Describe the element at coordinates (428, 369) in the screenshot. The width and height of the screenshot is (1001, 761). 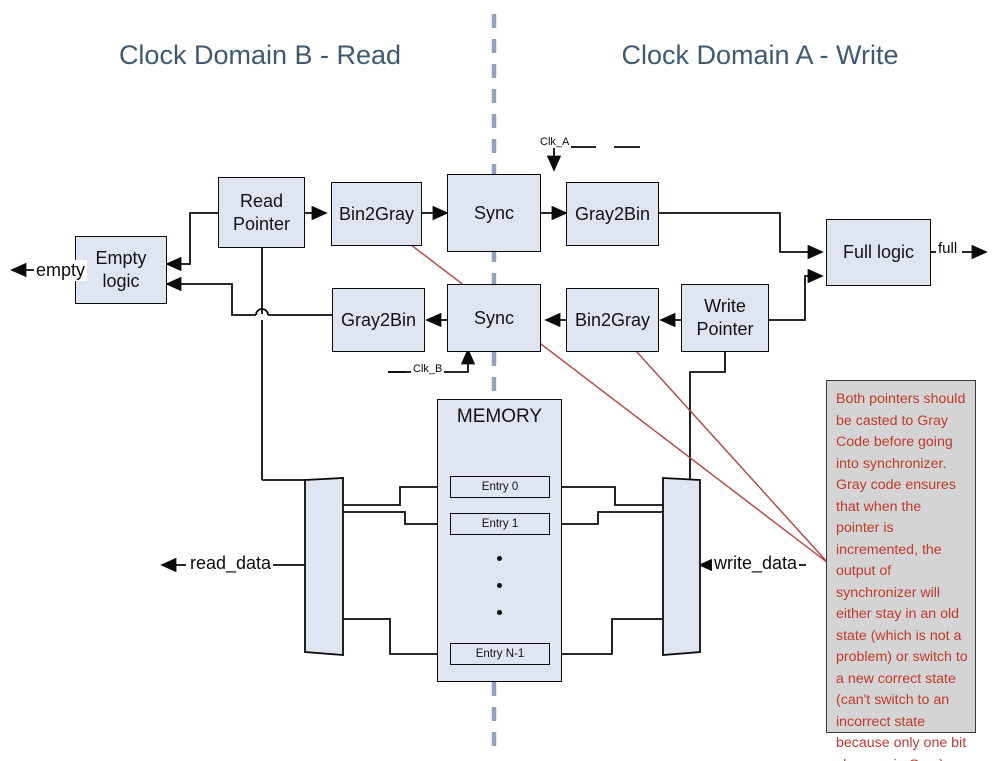
I see `label-clk-b: Clk_B` at that location.